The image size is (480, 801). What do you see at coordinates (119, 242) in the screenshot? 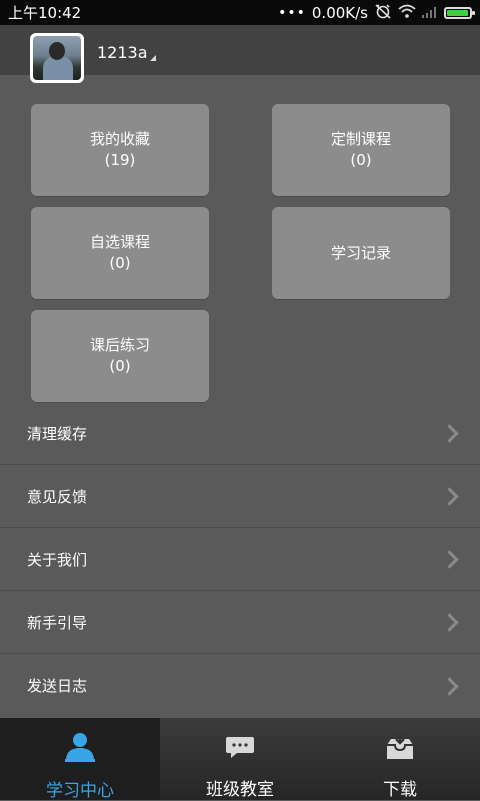
I see `tile-label: 自选课程` at bounding box center [119, 242].